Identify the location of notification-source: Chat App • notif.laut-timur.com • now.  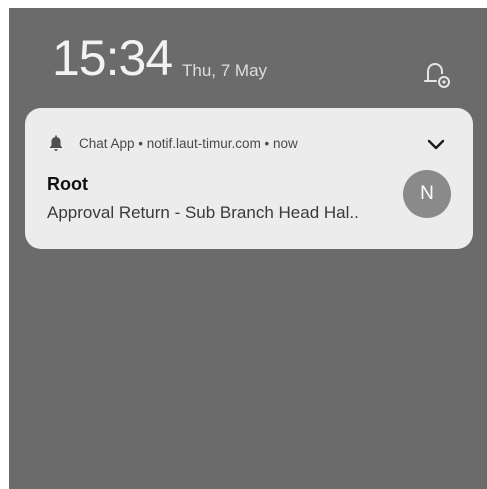
(188, 143).